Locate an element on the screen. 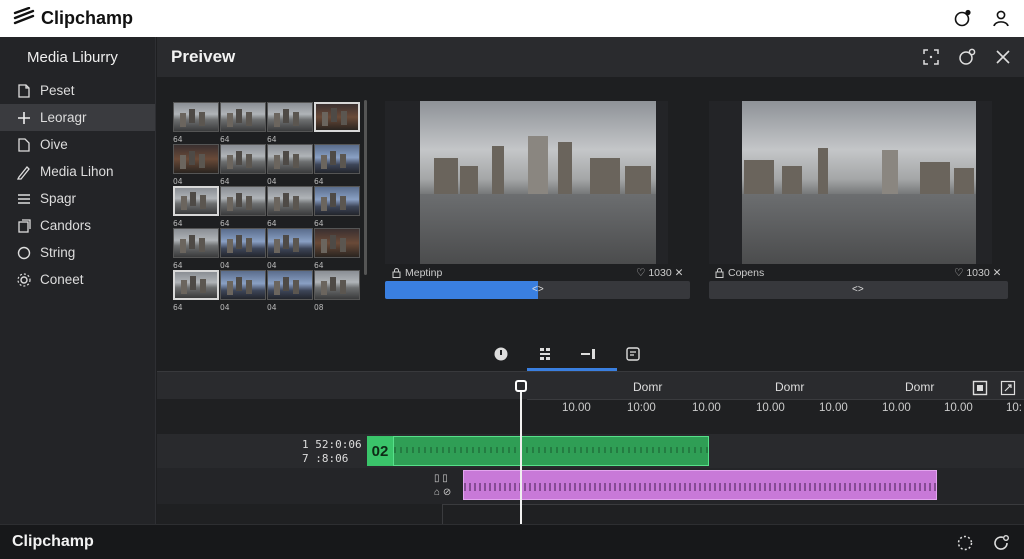 Image resolution: width=1024 pixels, height=559 pixels. trim-icon is located at coordinates (589, 354).